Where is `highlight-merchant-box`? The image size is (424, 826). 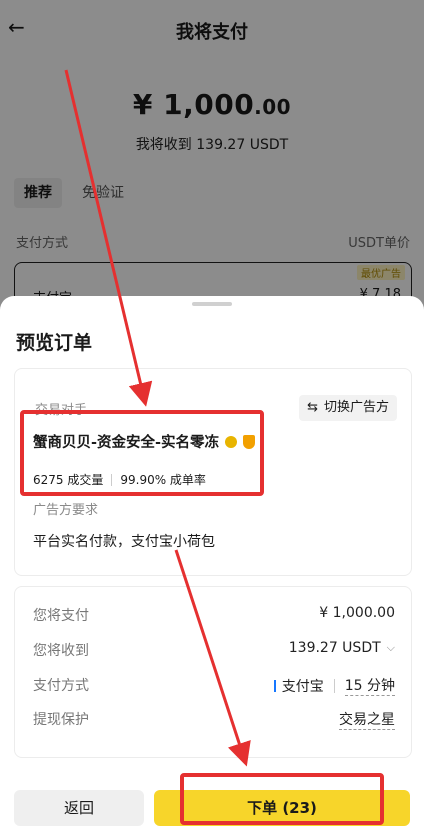
highlight-merchant-box is located at coordinates (142, 453).